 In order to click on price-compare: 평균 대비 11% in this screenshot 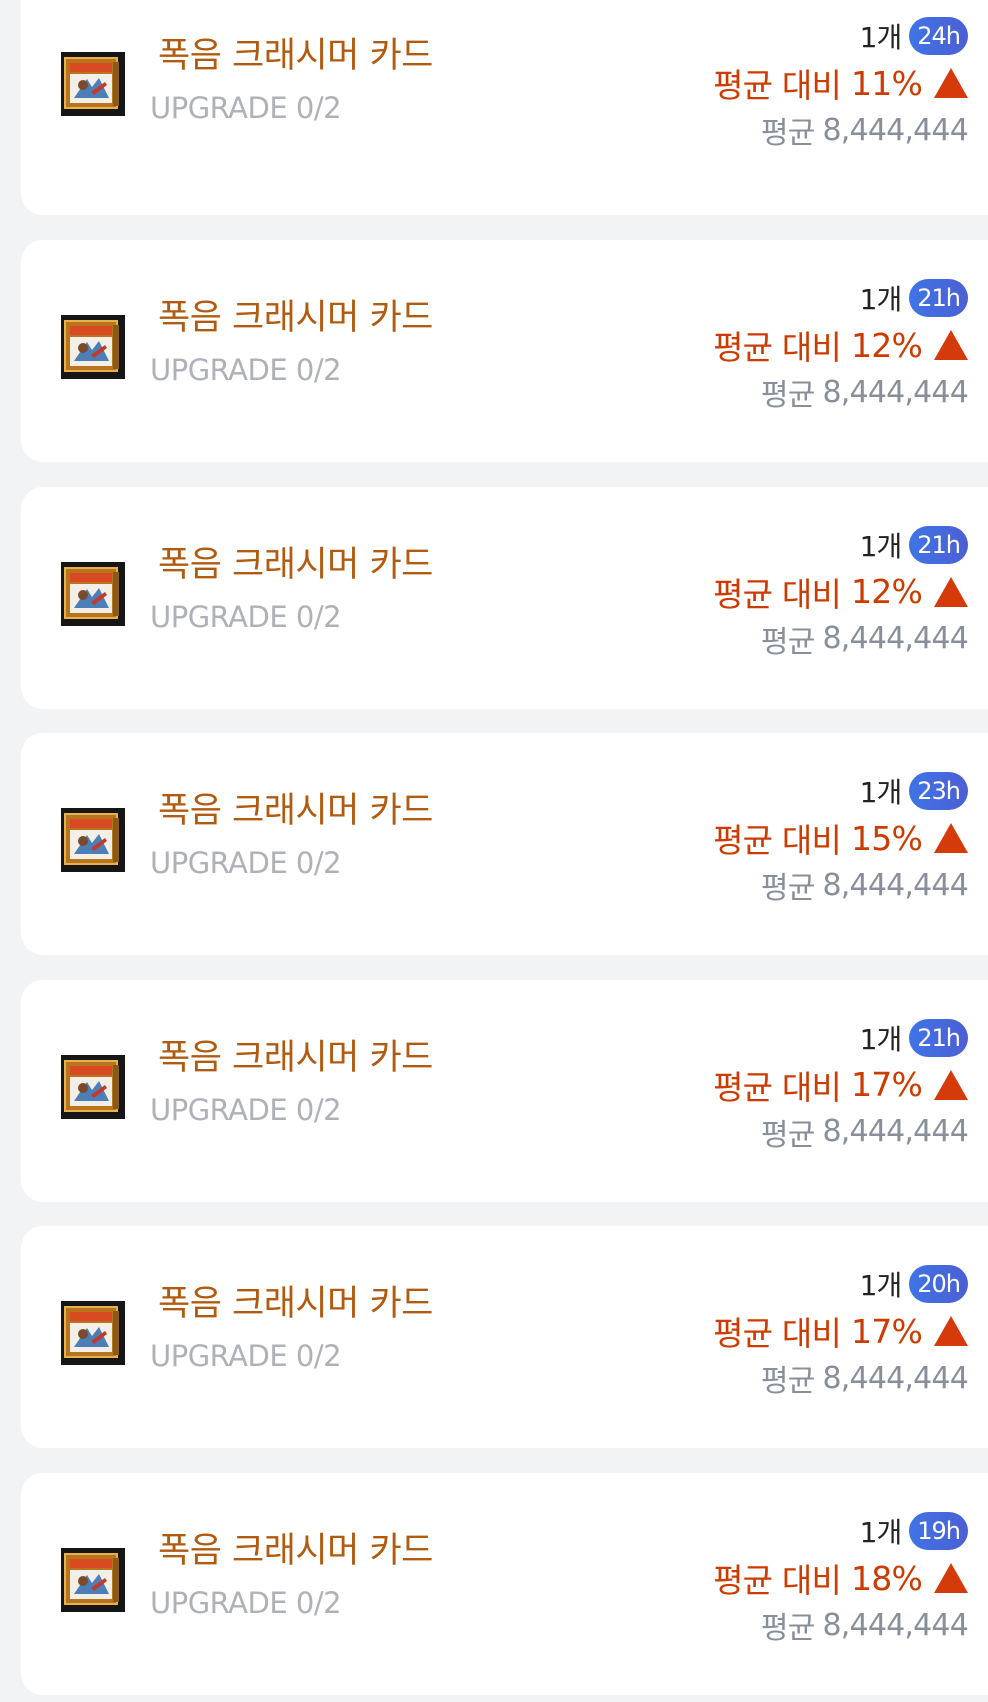, I will do `click(768, 83)`.